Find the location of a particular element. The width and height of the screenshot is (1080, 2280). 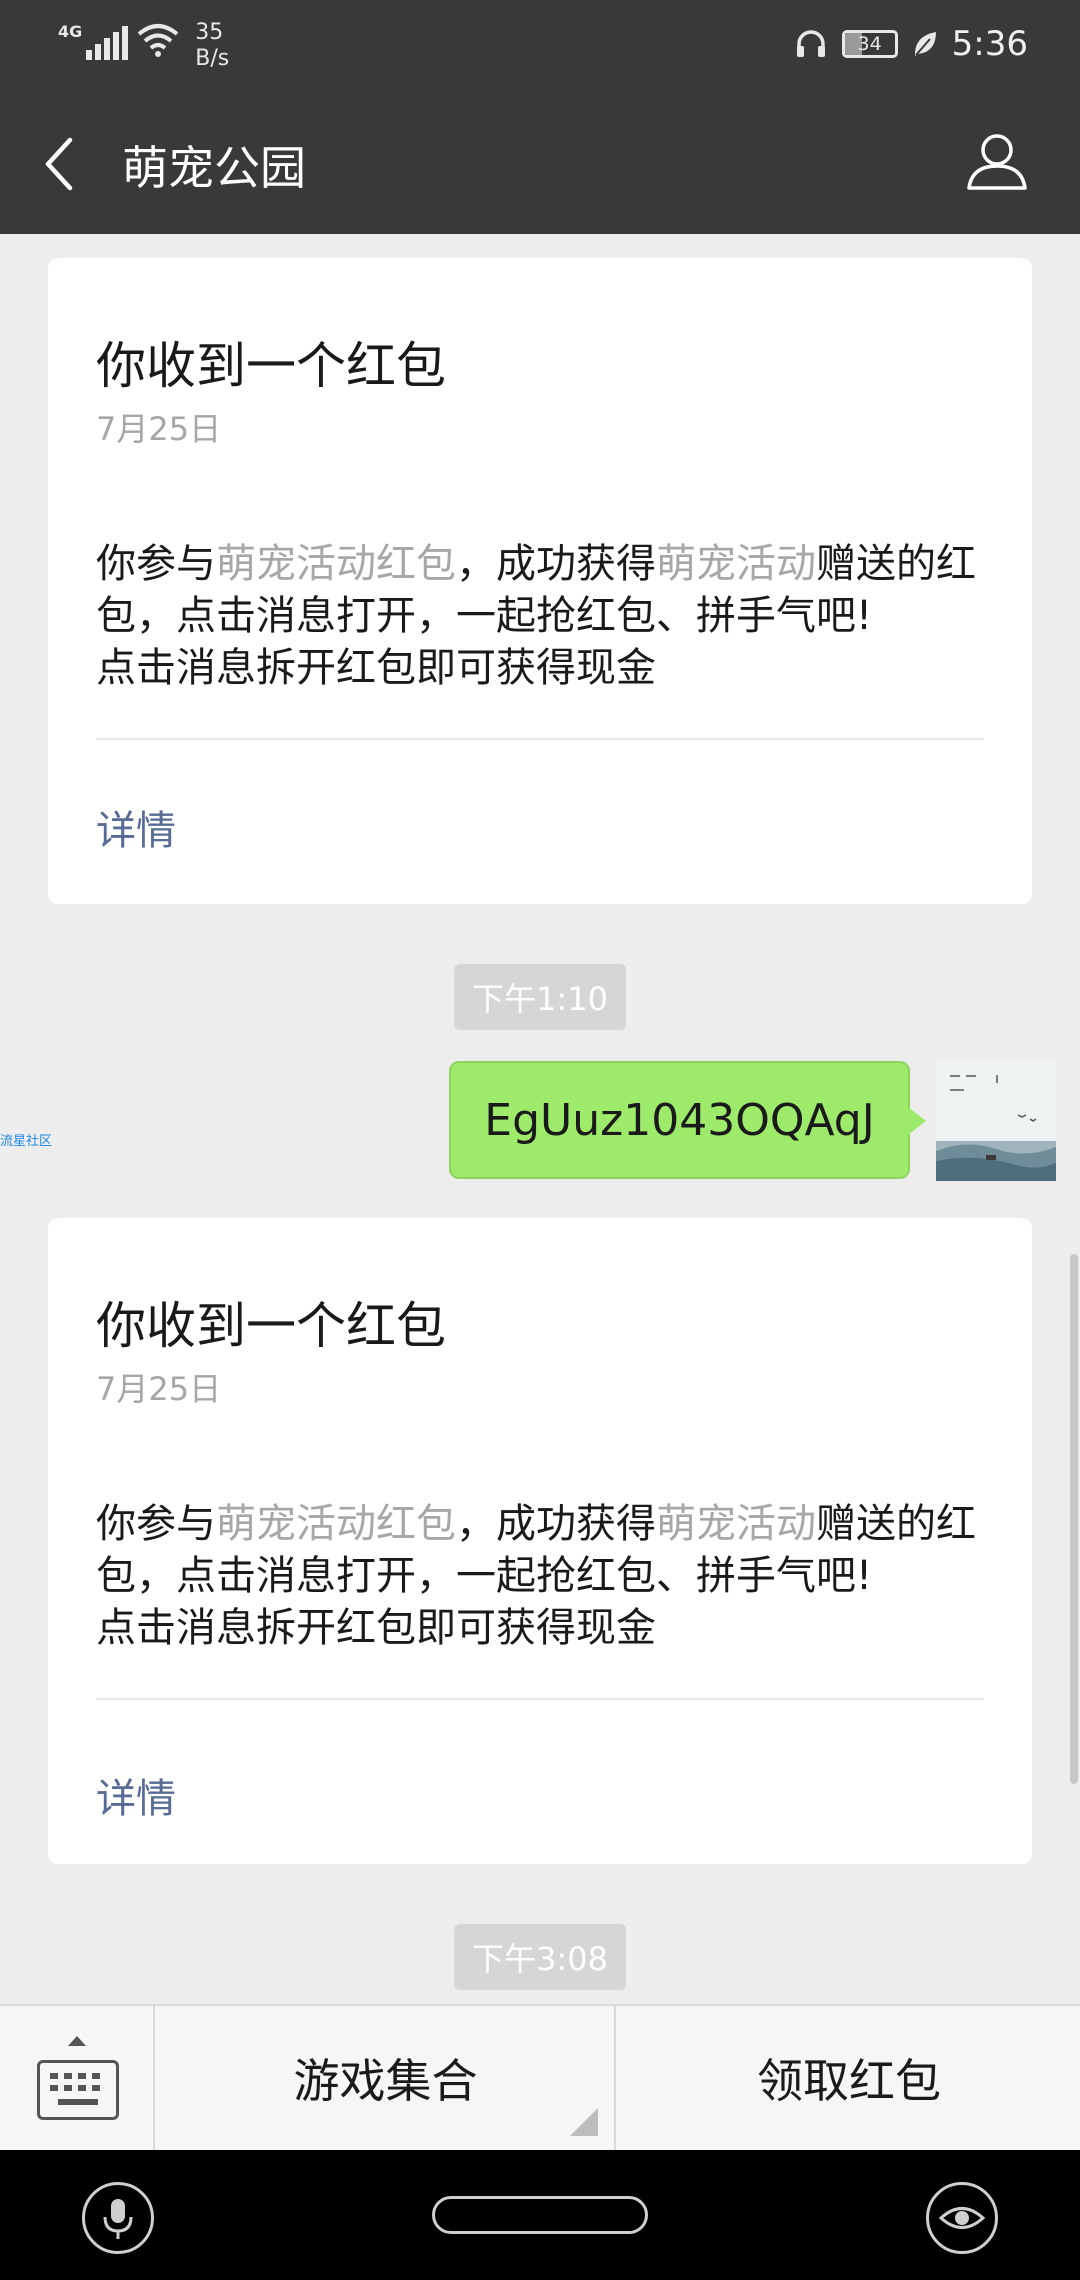

caret-up-icon is located at coordinates (77, 2041).